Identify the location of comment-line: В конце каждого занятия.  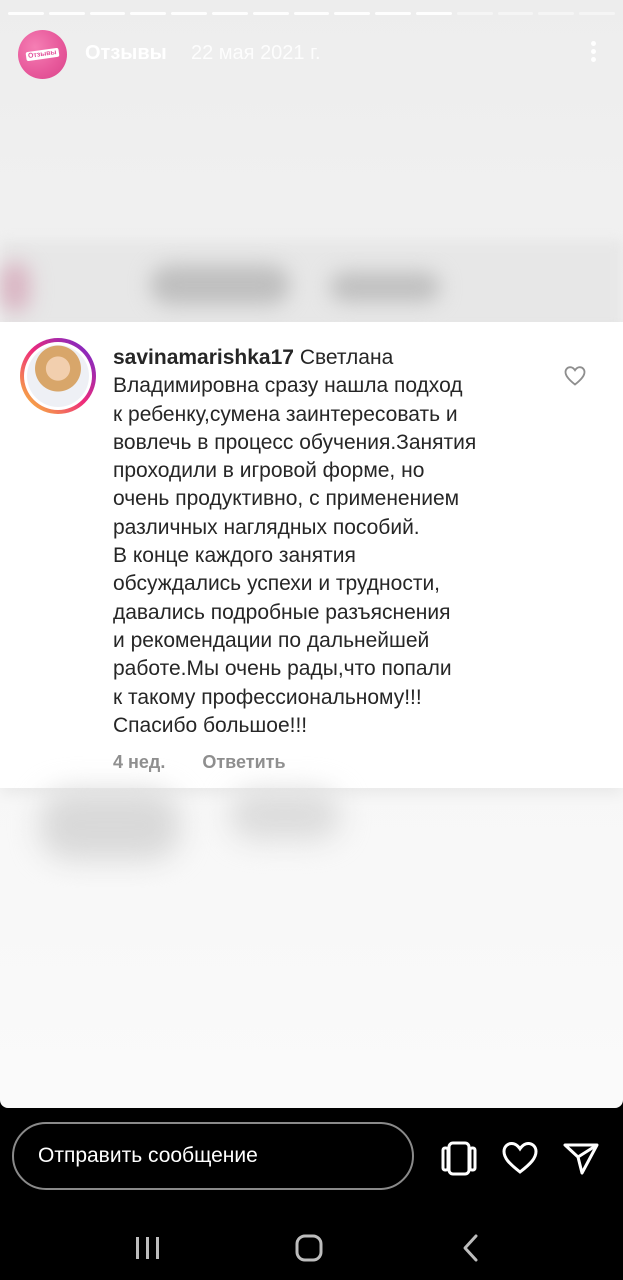
(234, 556).